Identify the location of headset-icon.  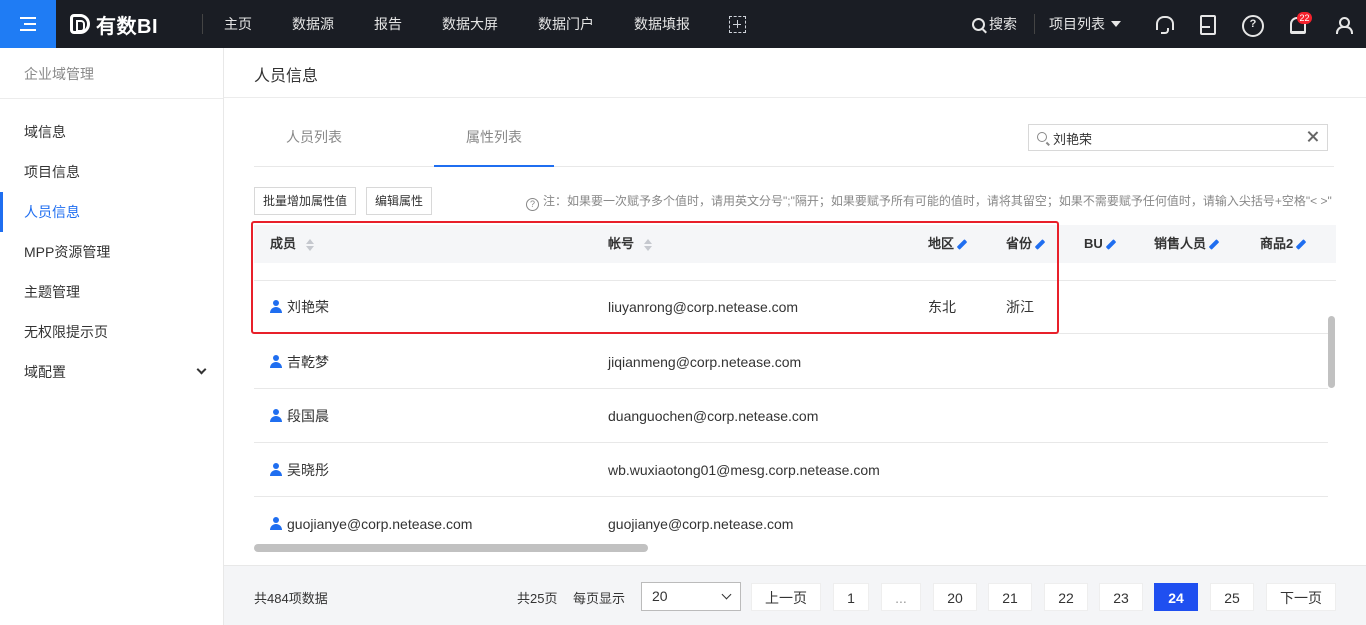
(1164, 24).